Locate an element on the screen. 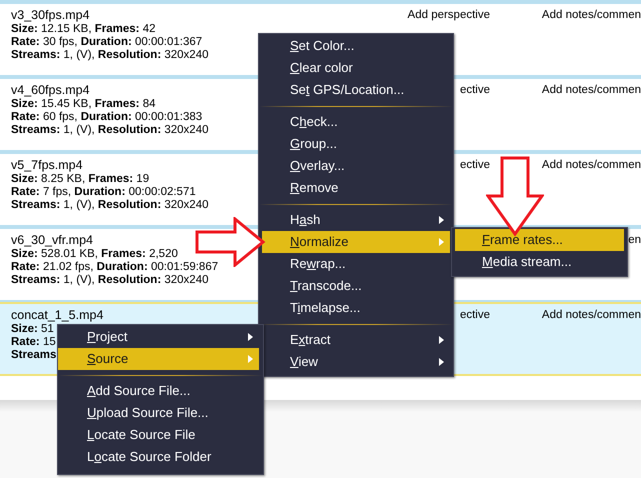  file-detail: Size: 15.45 KB, Frames: 84 is located at coordinates (83, 104).